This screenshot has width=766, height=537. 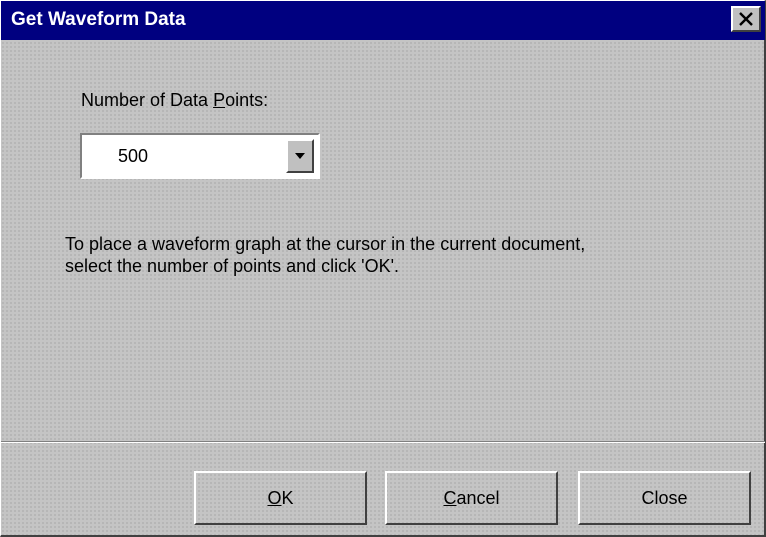 I want to click on data-points-label: Number of Data Points:, so click(x=174, y=100).